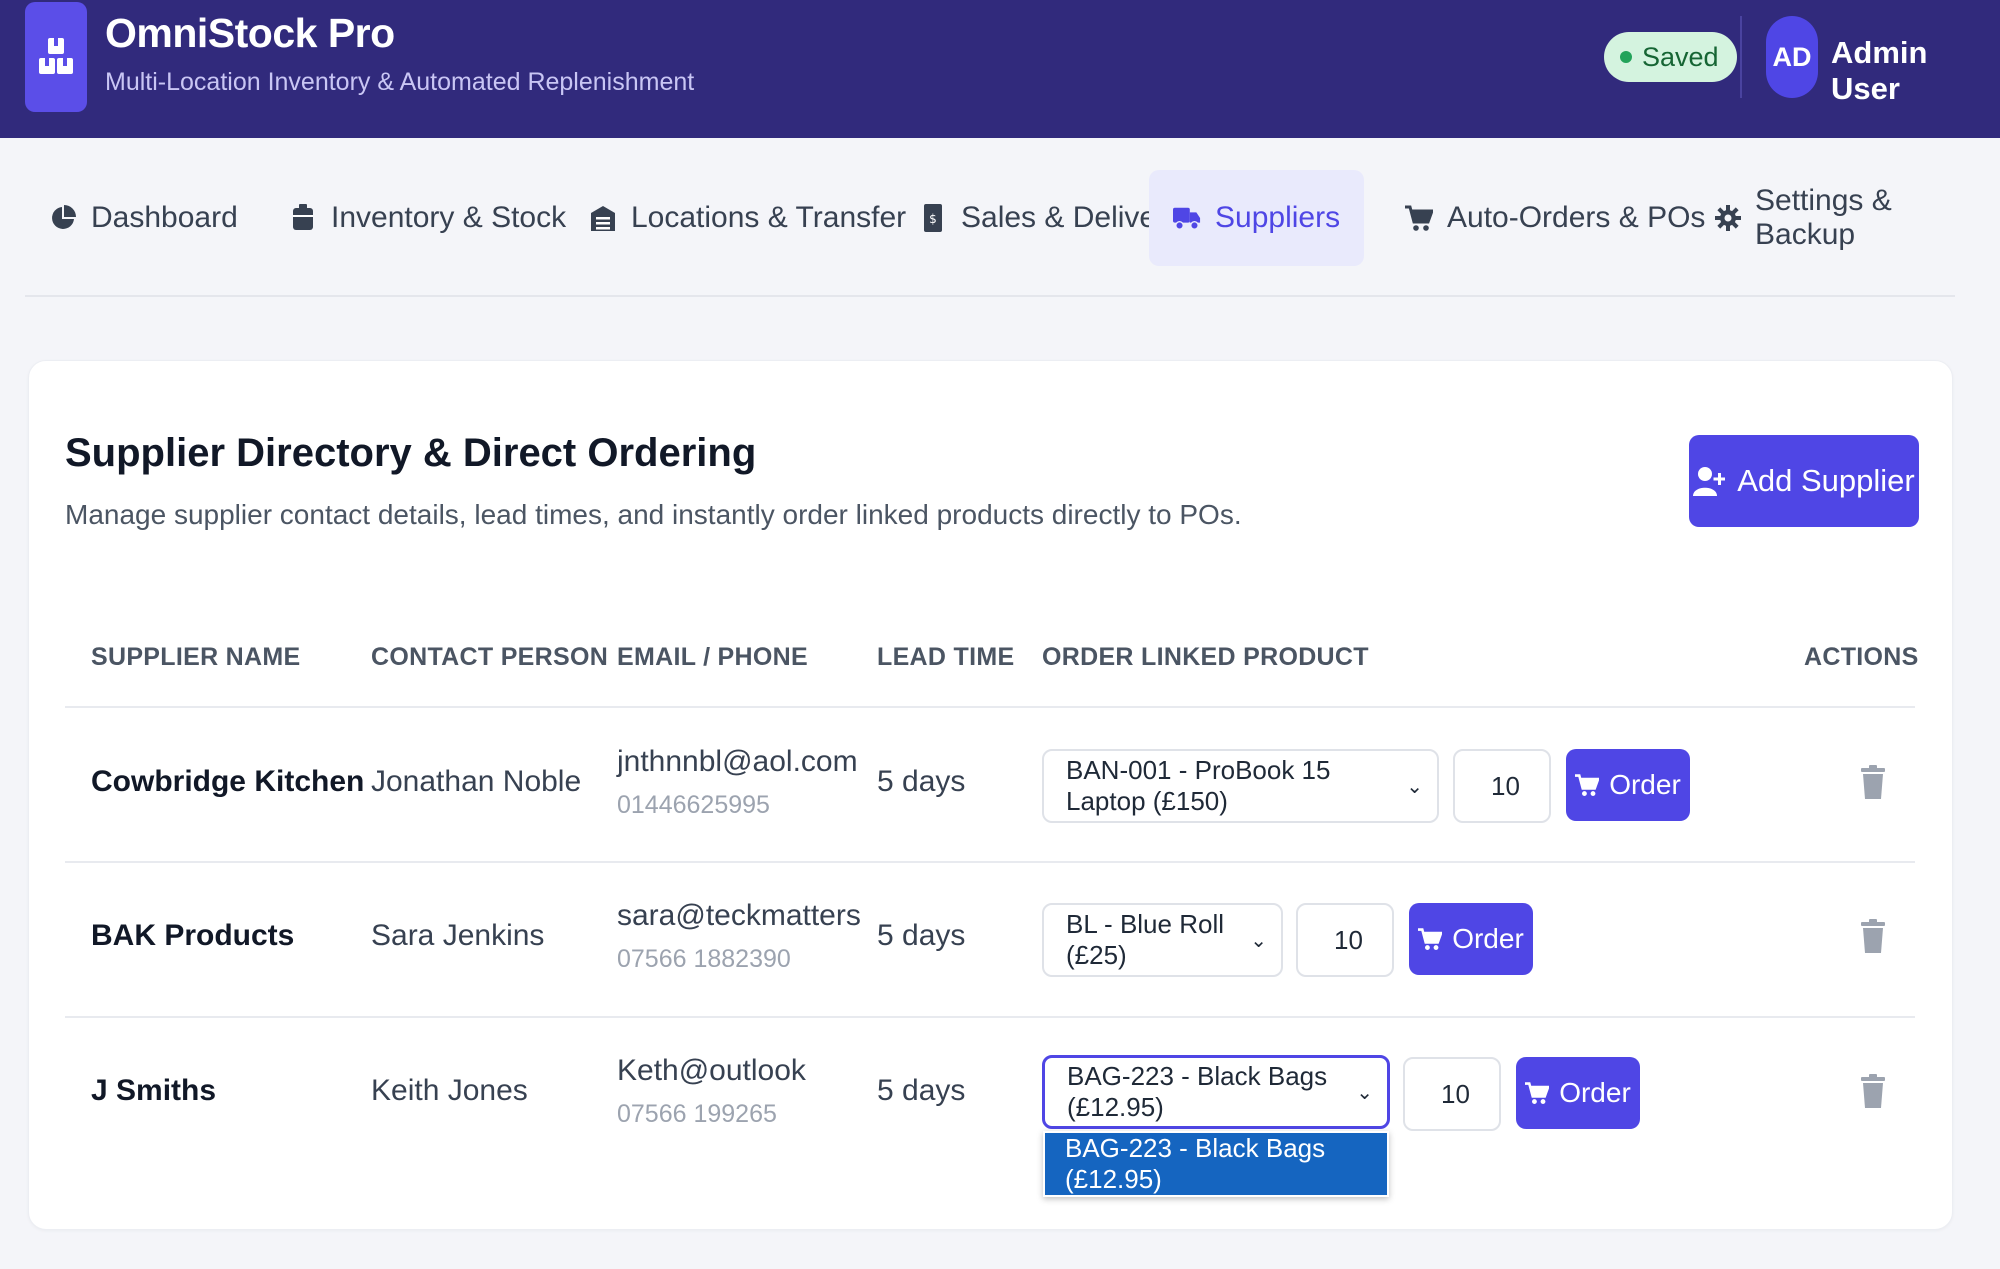 The width and height of the screenshot is (2000, 1269). Describe the element at coordinates (1626, 57) in the screenshot. I see `status-dot-icon` at that location.